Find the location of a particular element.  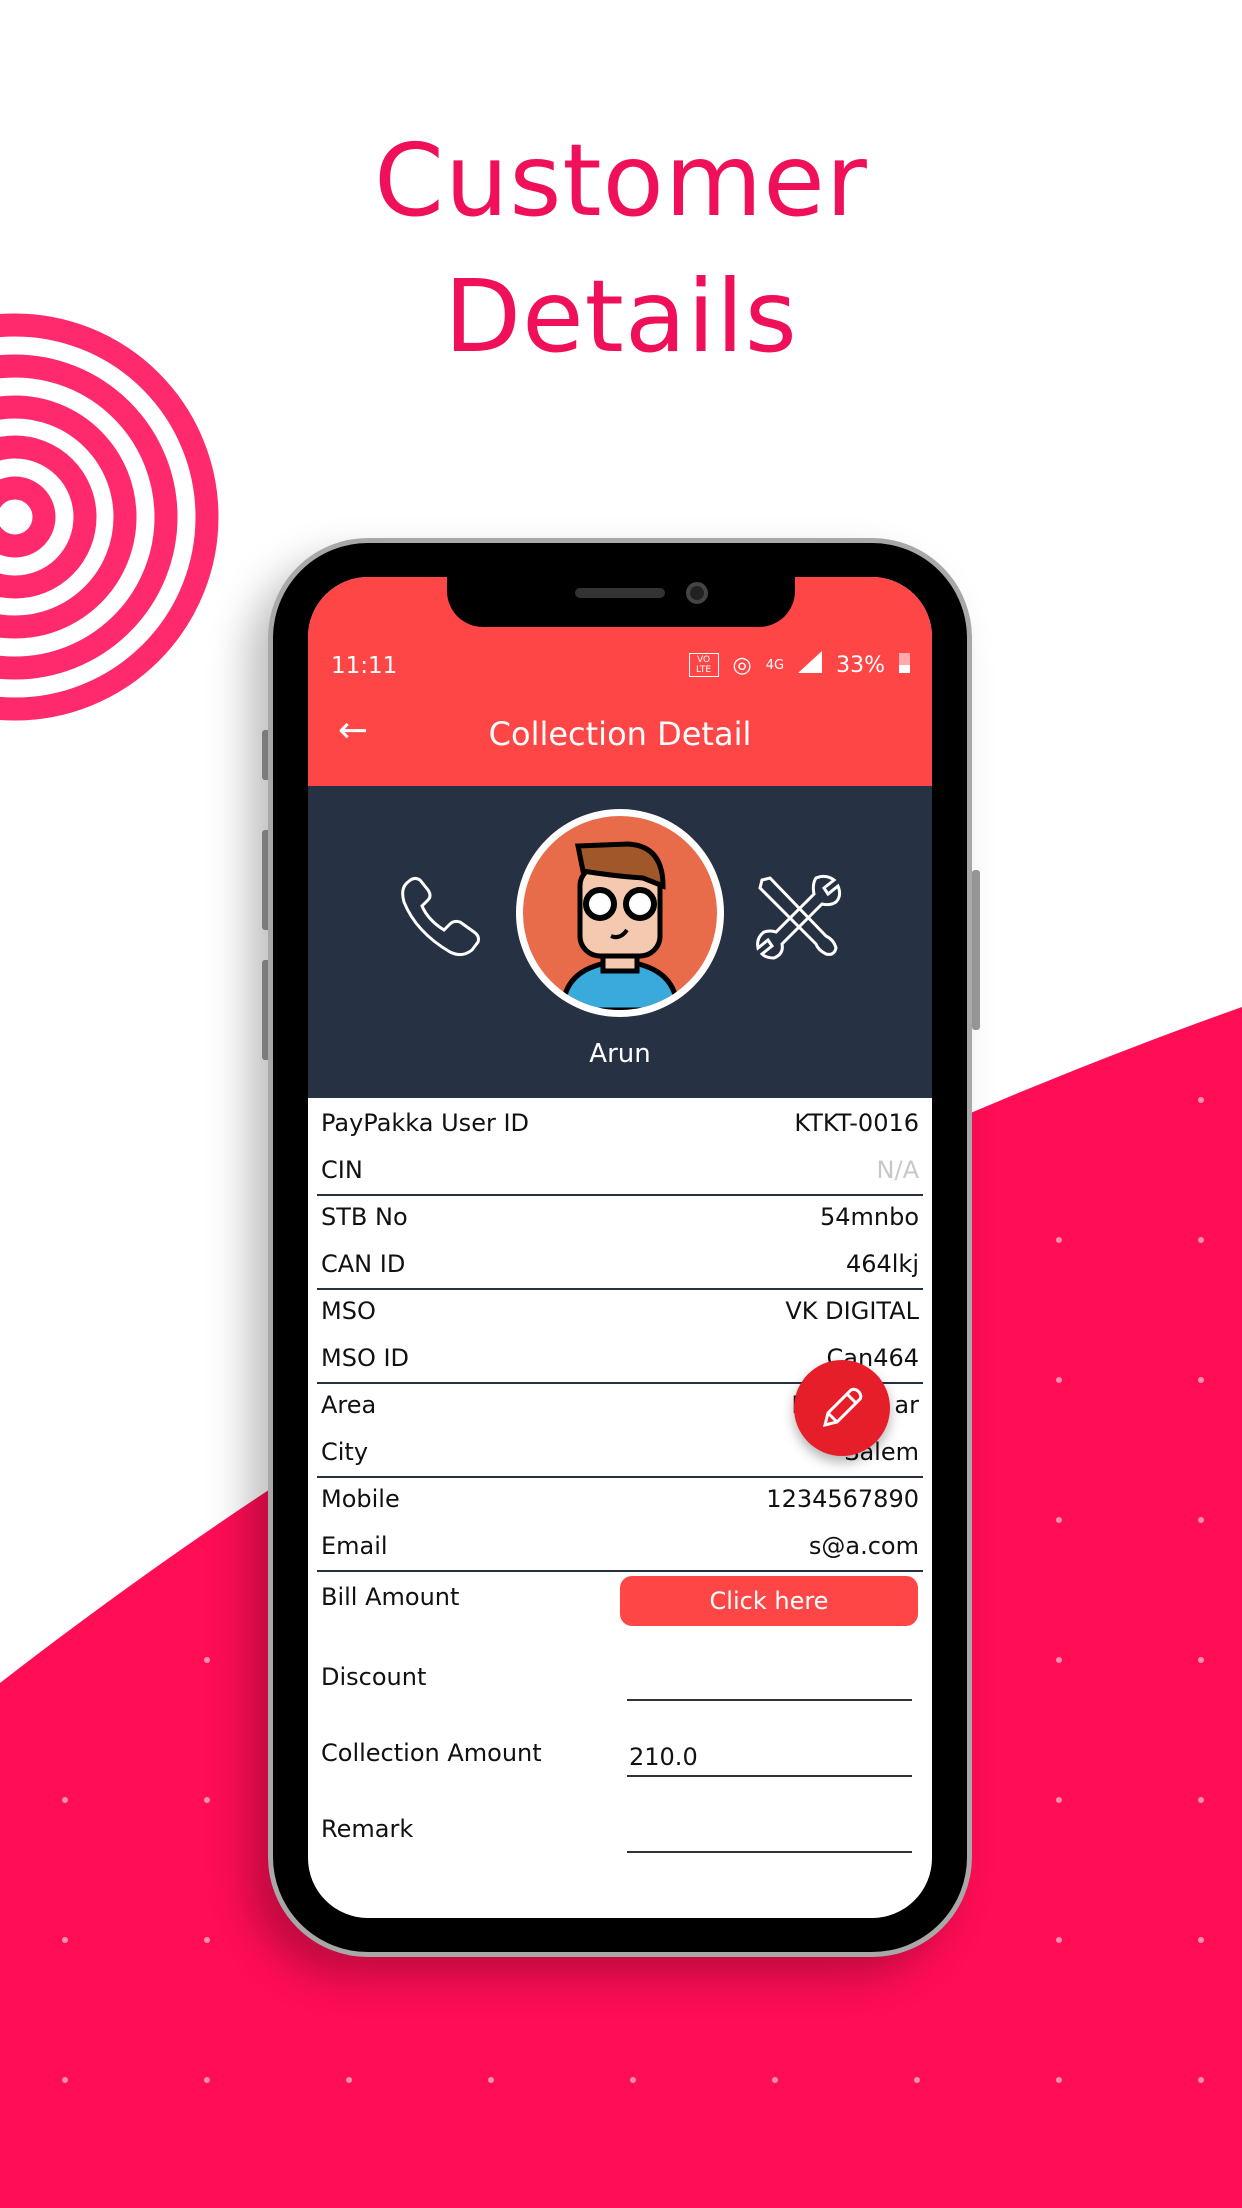

detail-value: 1234567890 is located at coordinates (842, 1498).